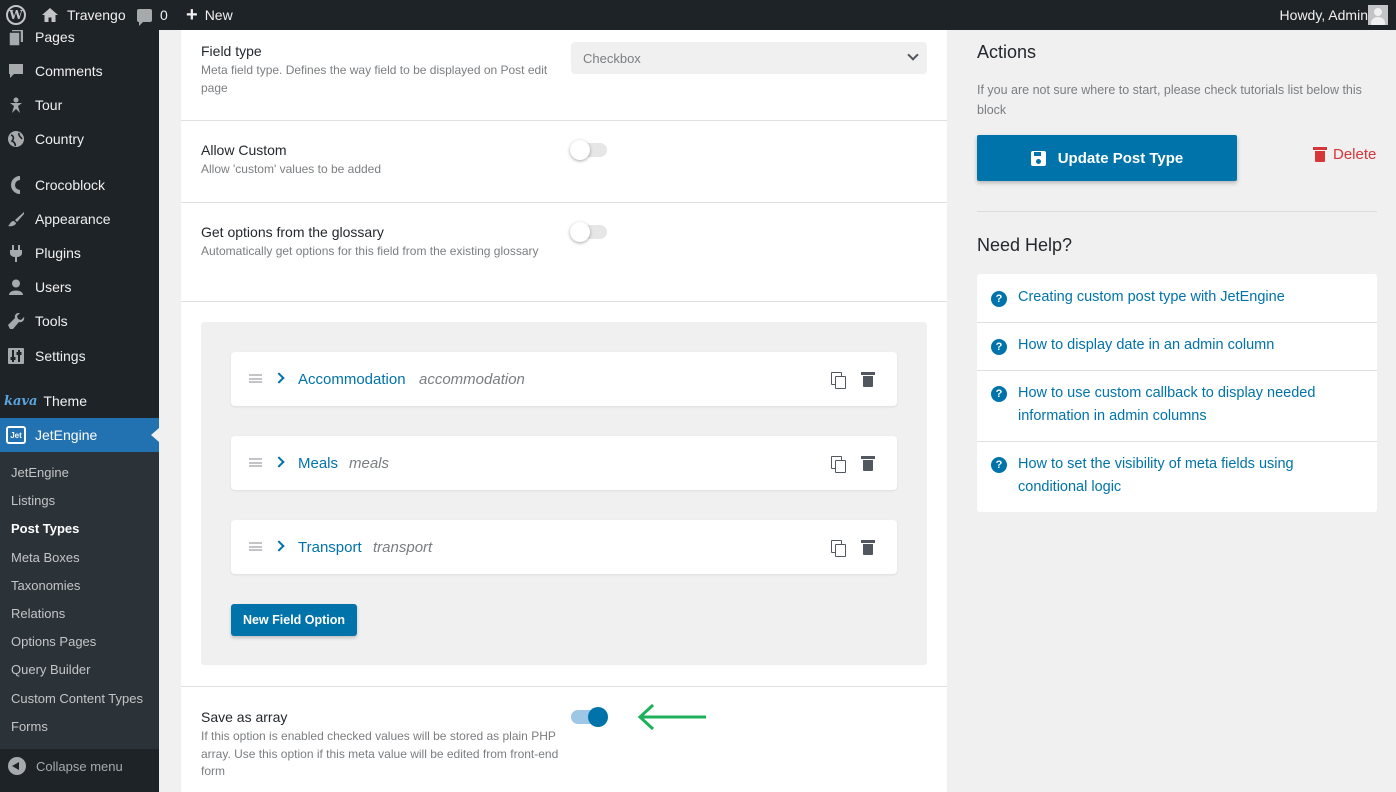  What do you see at coordinates (69, 71) in the screenshot?
I see `sidebar-item-label: Comments` at bounding box center [69, 71].